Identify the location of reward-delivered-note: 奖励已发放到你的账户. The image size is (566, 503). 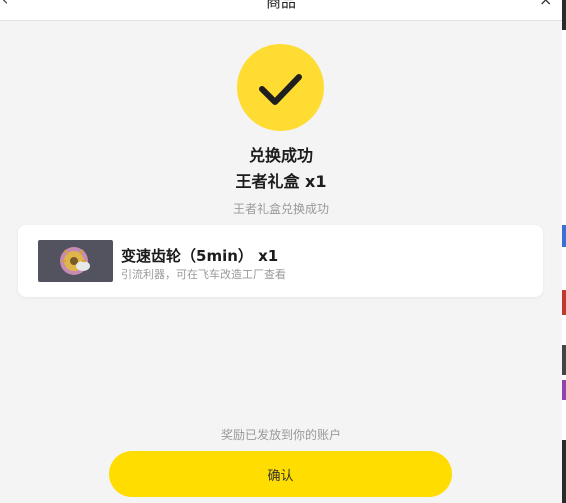
(280, 435).